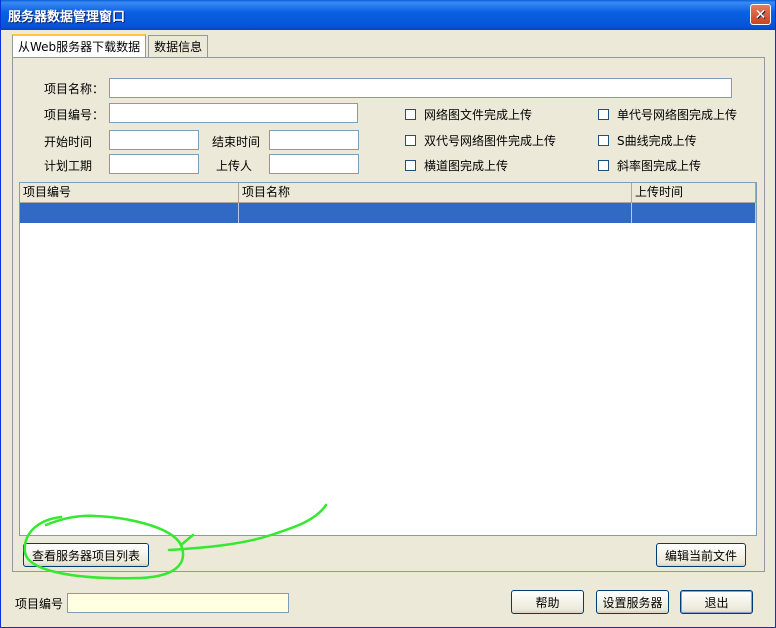 This screenshot has height=628, width=776. Describe the element at coordinates (74, 115) in the screenshot. I see `project-code-label: 项目编号：` at that location.